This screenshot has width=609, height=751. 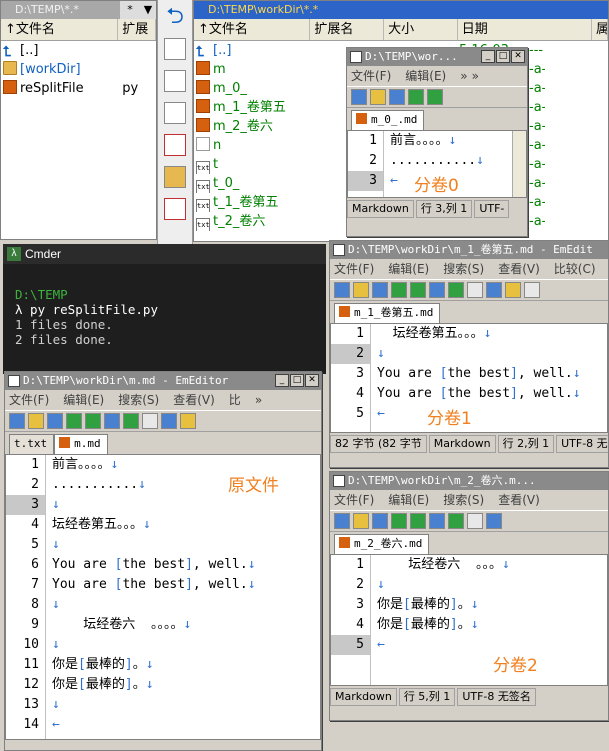 I want to click on tab-m-md: m.md, so click(x=81, y=444).